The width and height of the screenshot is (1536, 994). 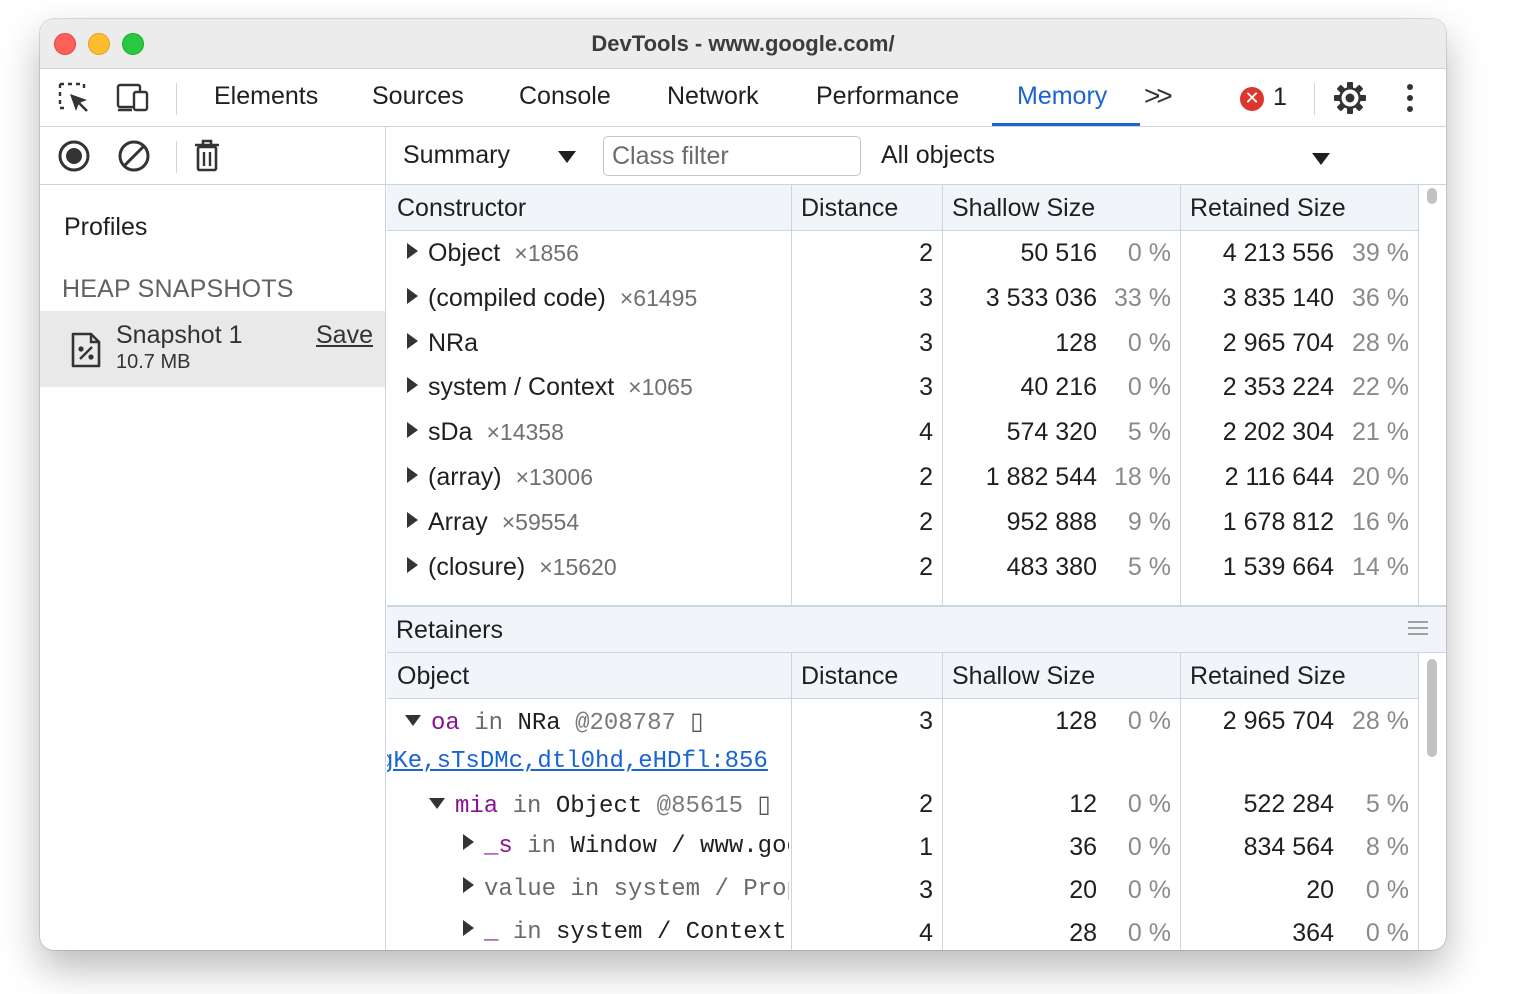 I want to click on device-toolbar-icon, so click(x=134, y=98).